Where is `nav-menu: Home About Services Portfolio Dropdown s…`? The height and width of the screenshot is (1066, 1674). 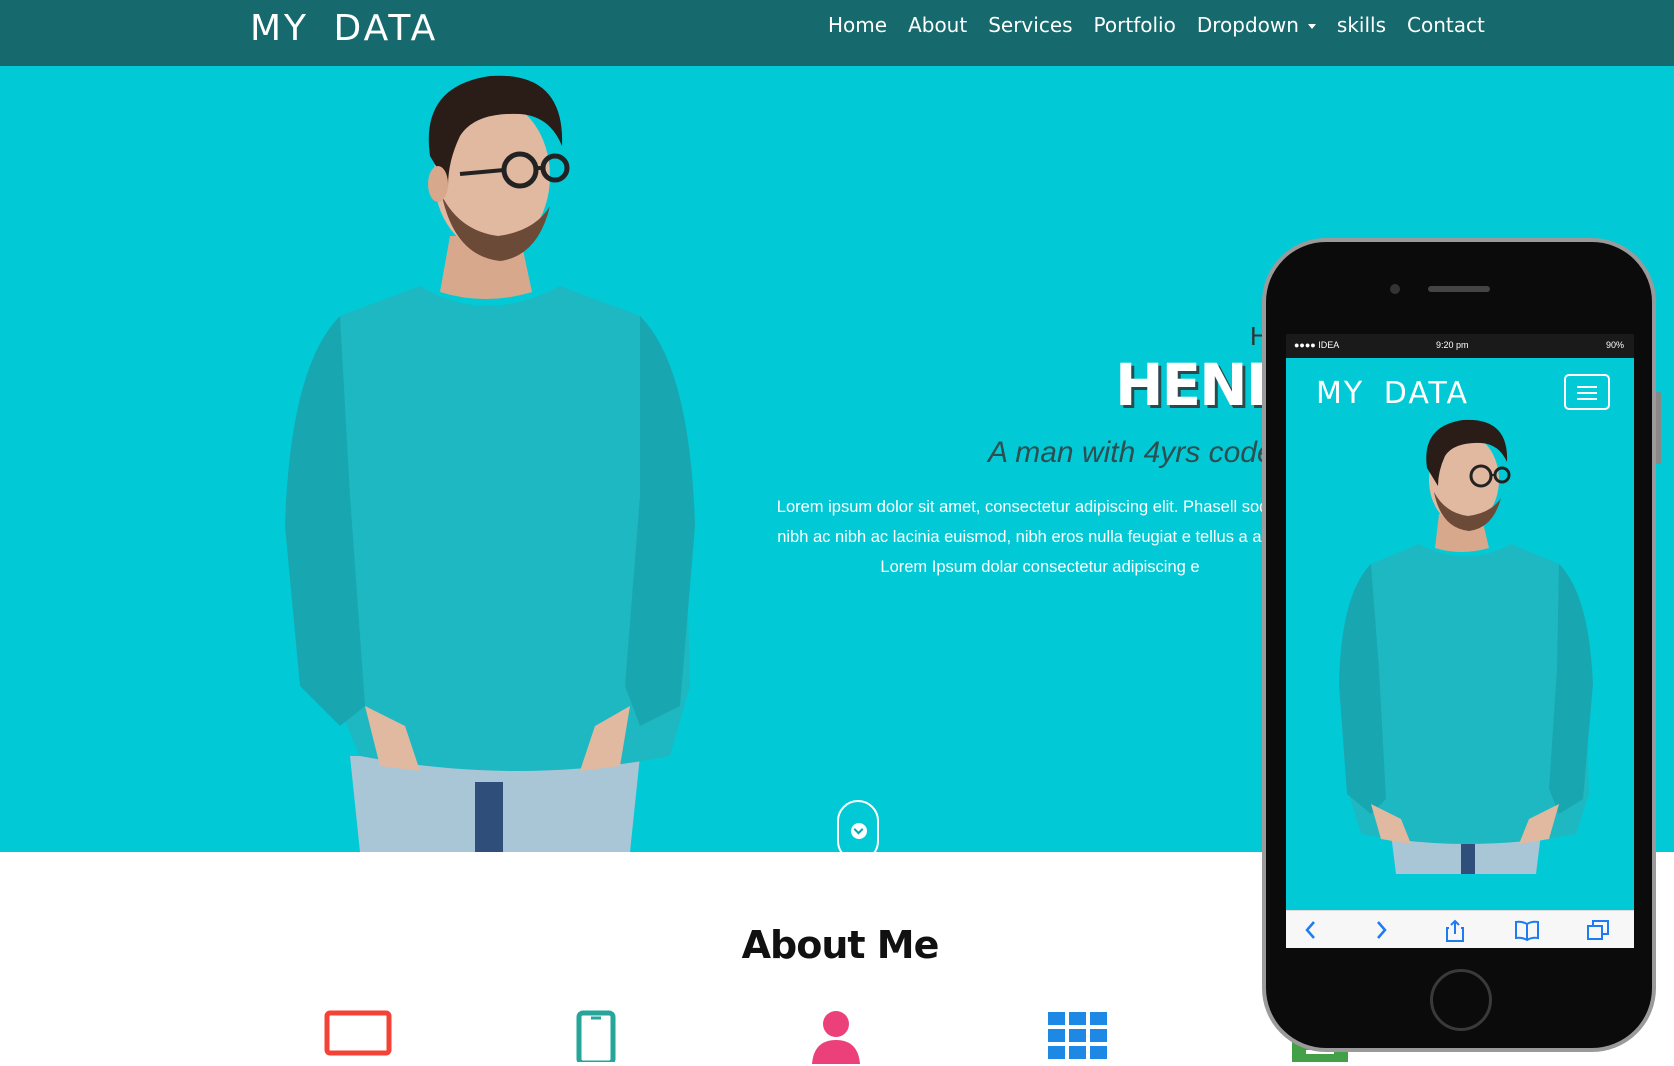 nav-menu: Home About Services Portfolio Dropdown s… is located at coordinates (1156, 25).